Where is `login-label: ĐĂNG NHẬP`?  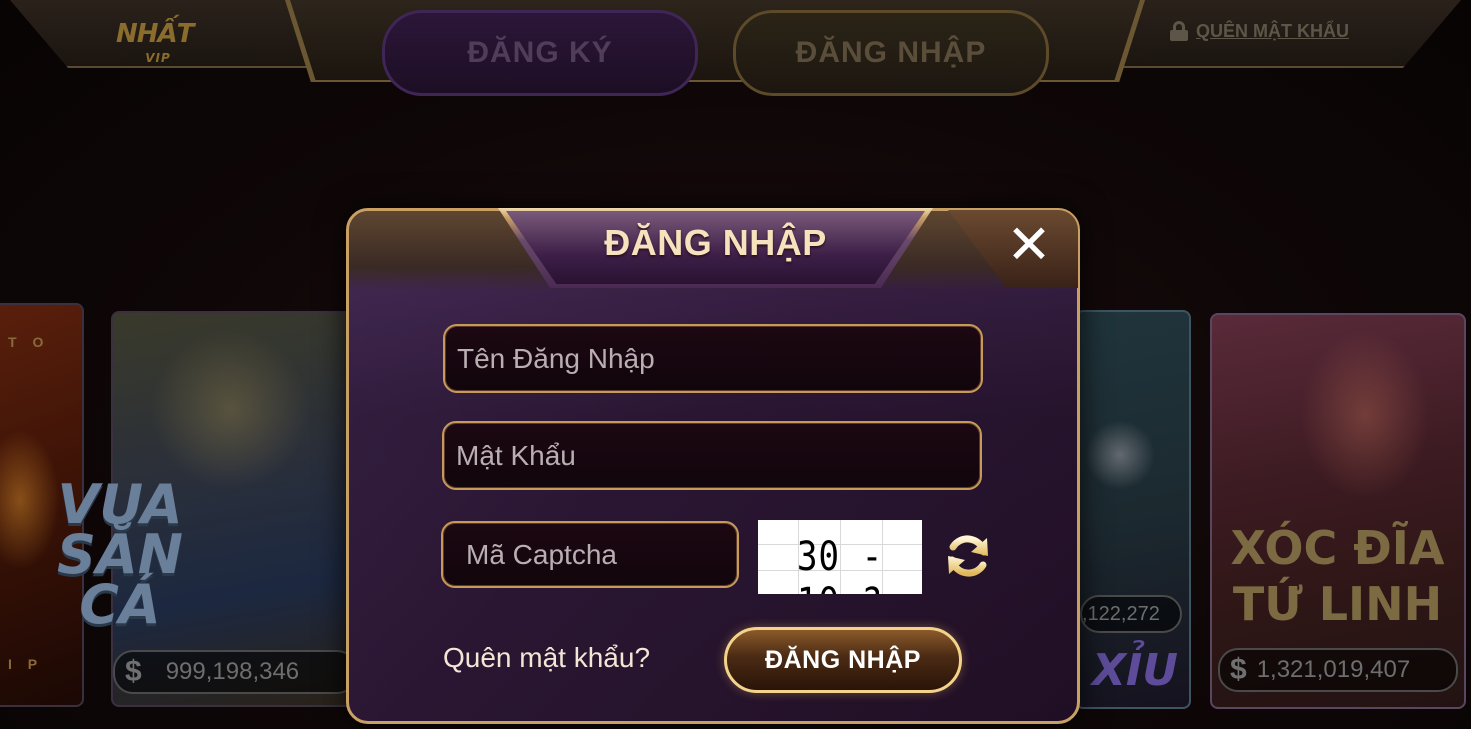
login-label: ĐĂNG NHẬP is located at coordinates (891, 52).